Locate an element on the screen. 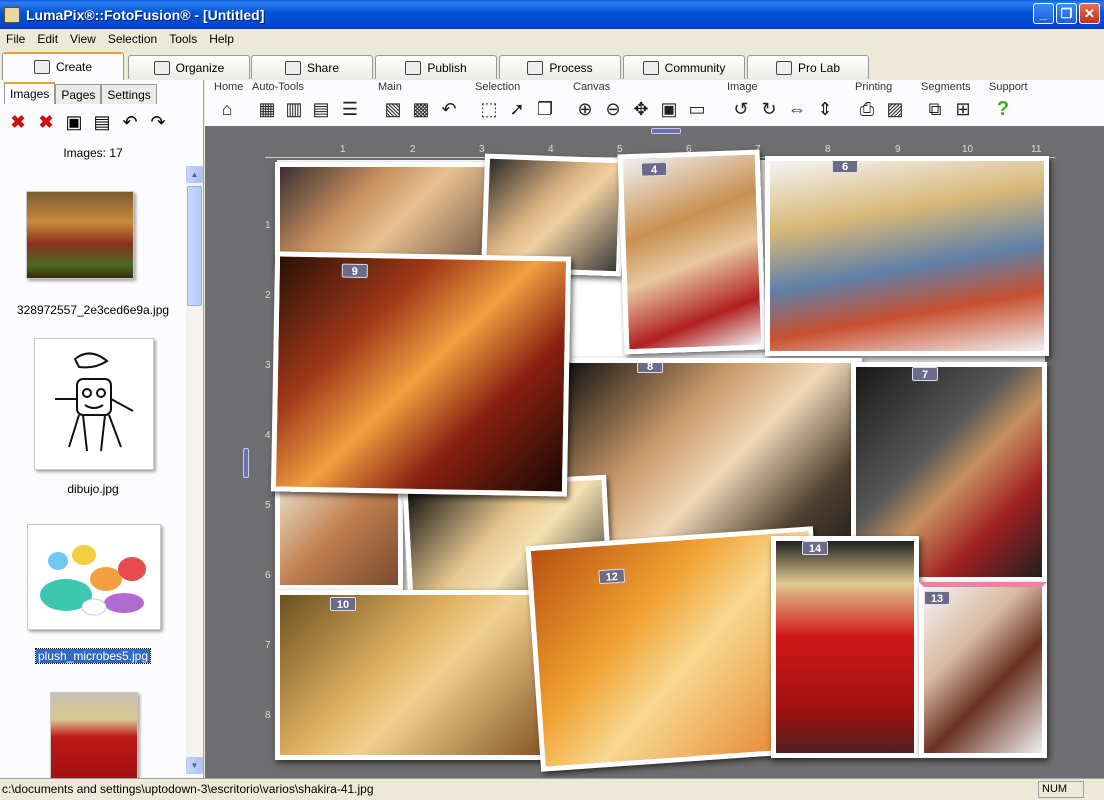  save-icon: ▩ is located at coordinates (421, 109).